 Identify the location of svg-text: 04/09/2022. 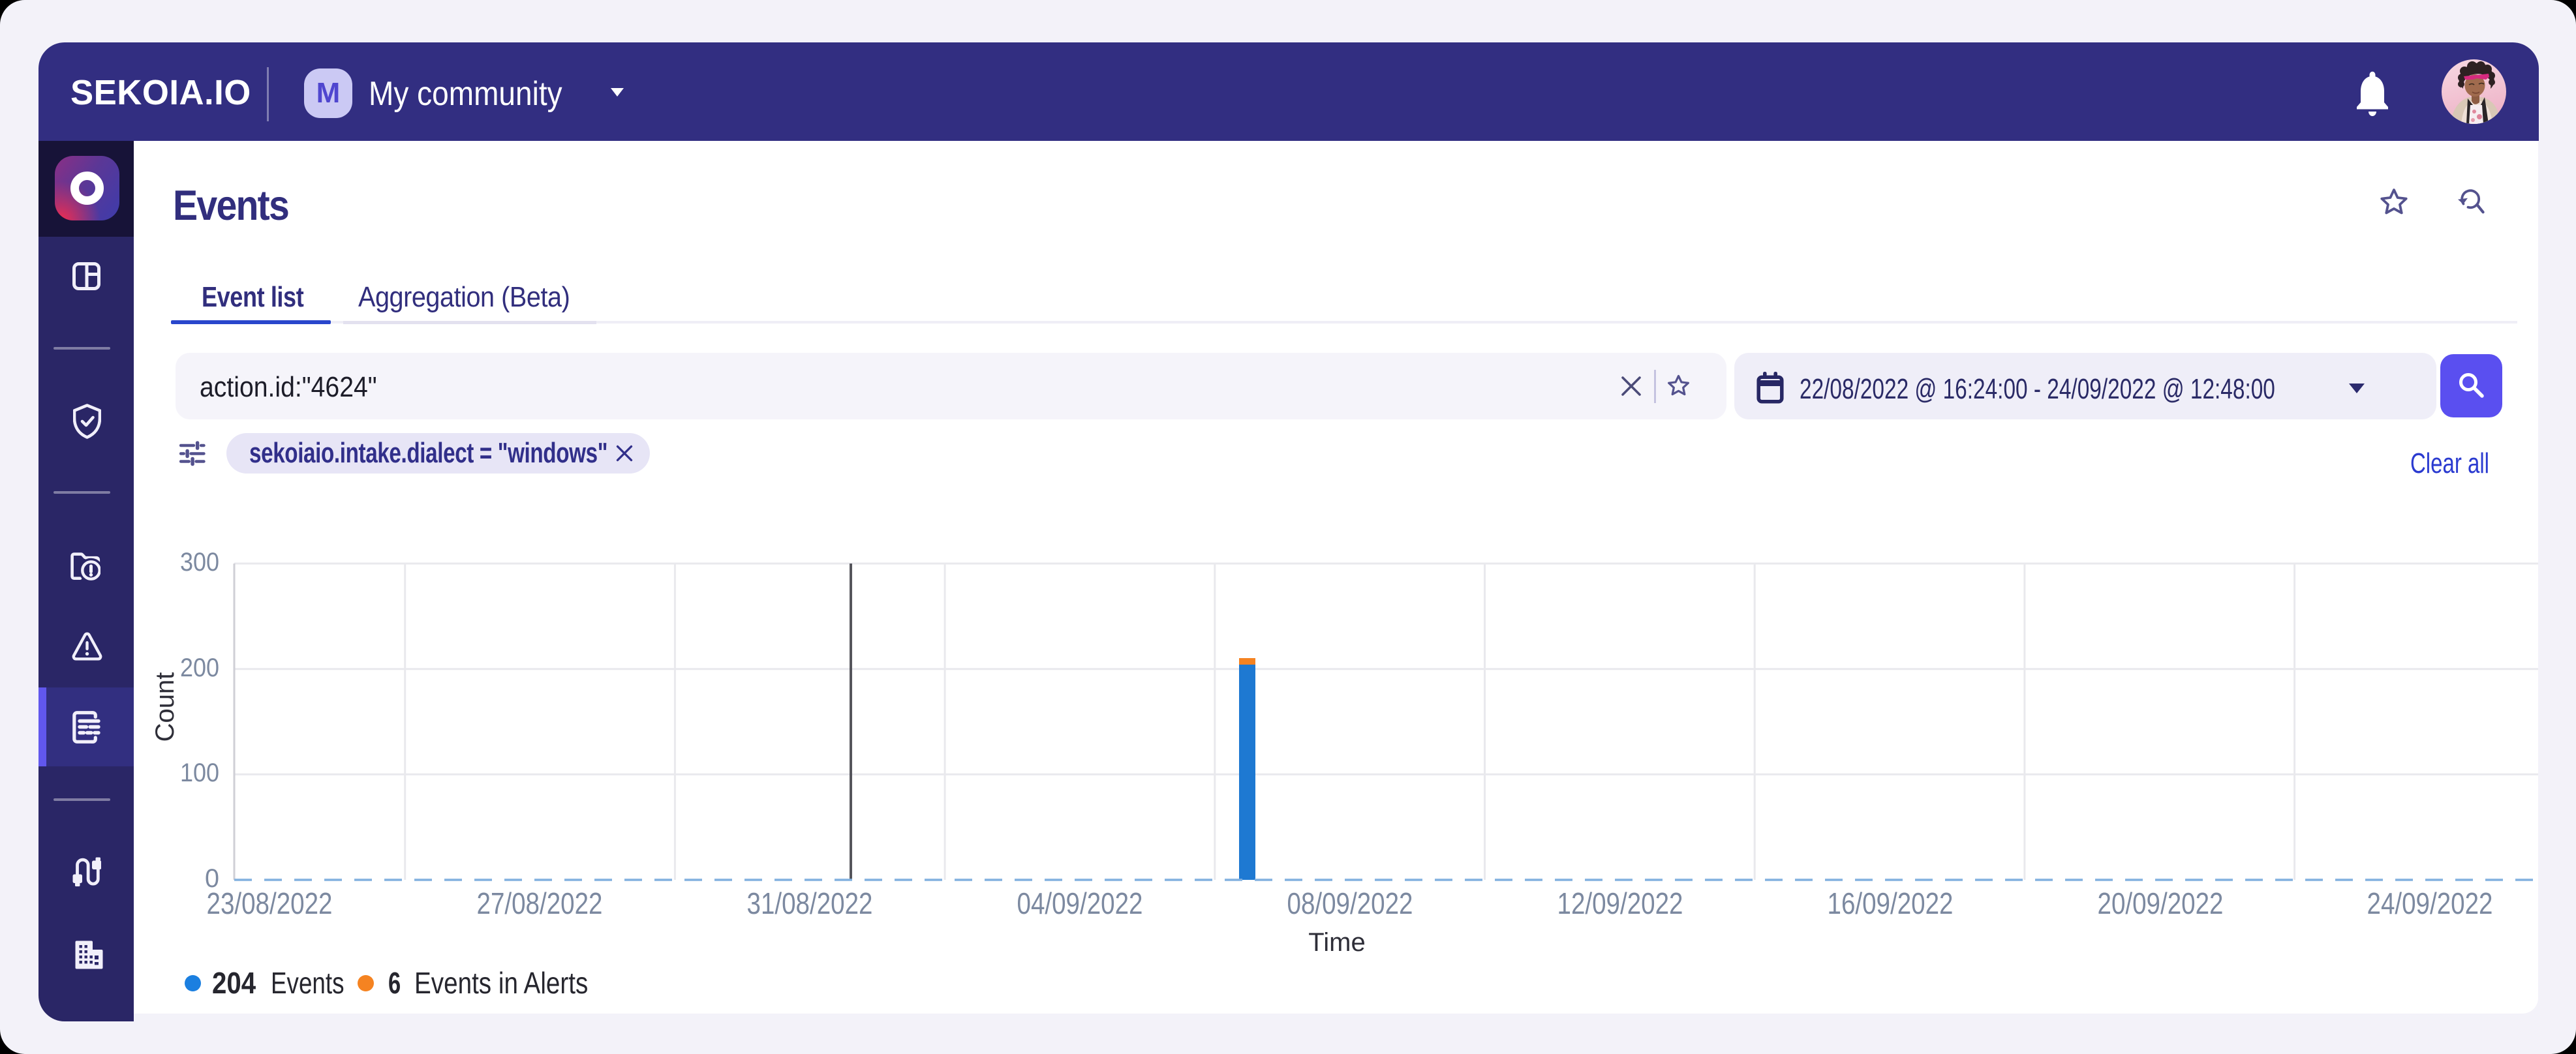
(1080, 903).